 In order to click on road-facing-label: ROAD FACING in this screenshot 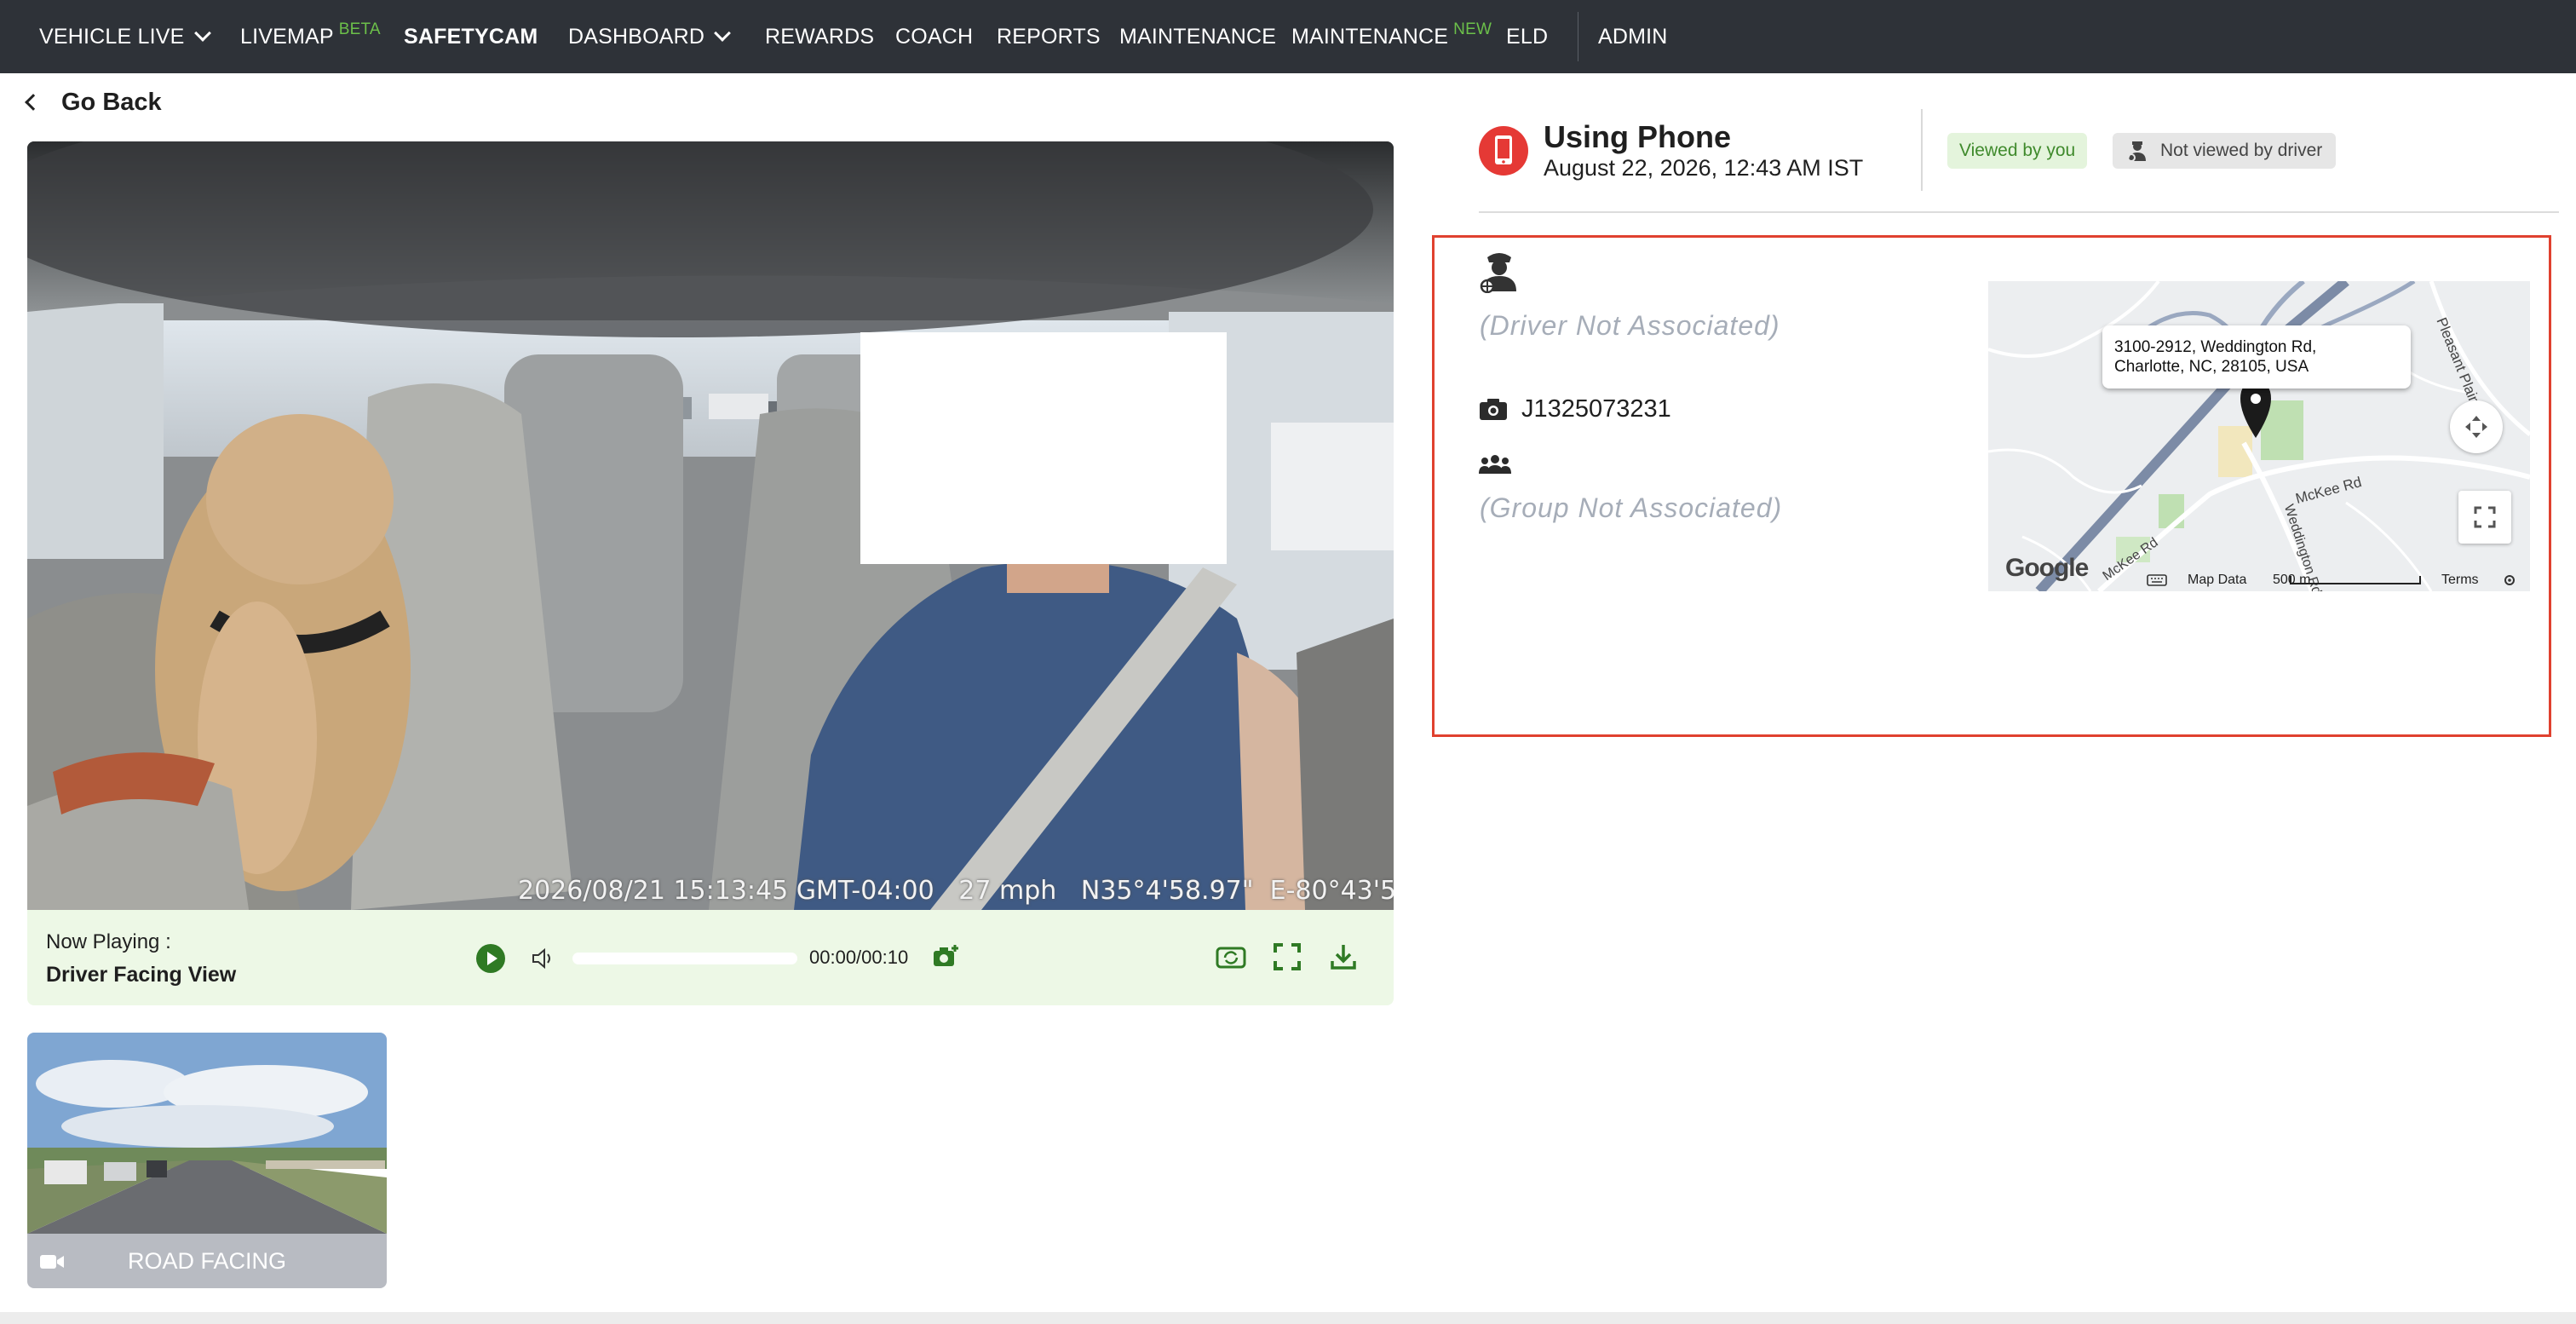, I will do `click(207, 1261)`.